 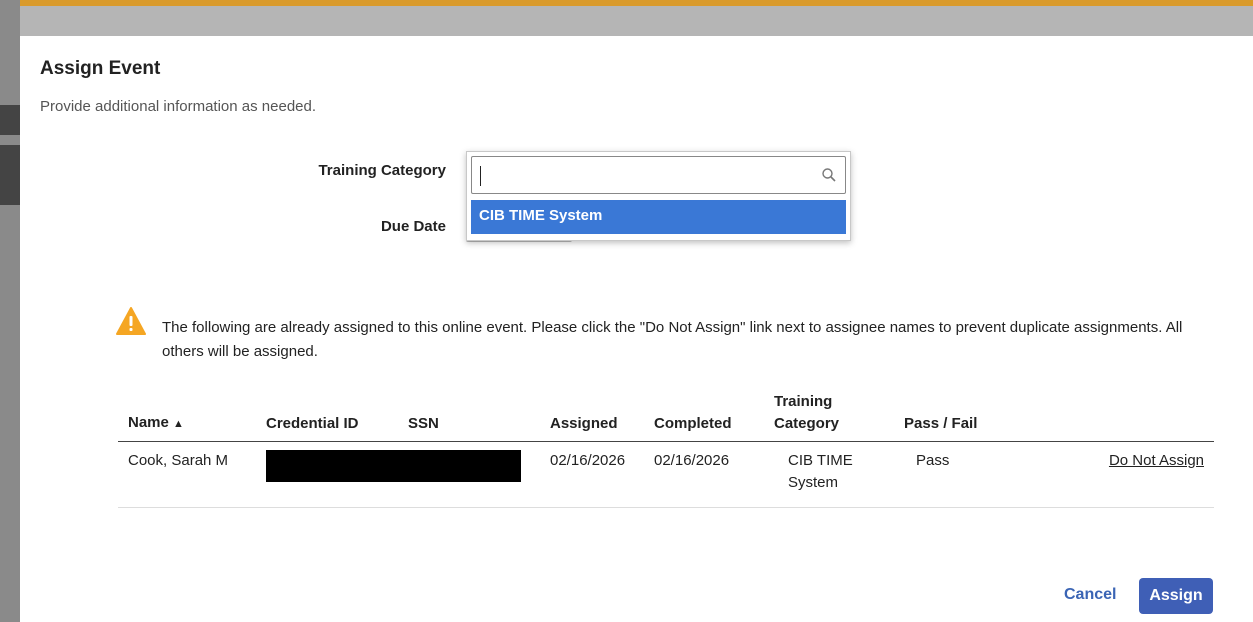 What do you see at coordinates (658, 217) in the screenshot?
I see `dropdown-option-cib-time-system: CIB TIME System` at bounding box center [658, 217].